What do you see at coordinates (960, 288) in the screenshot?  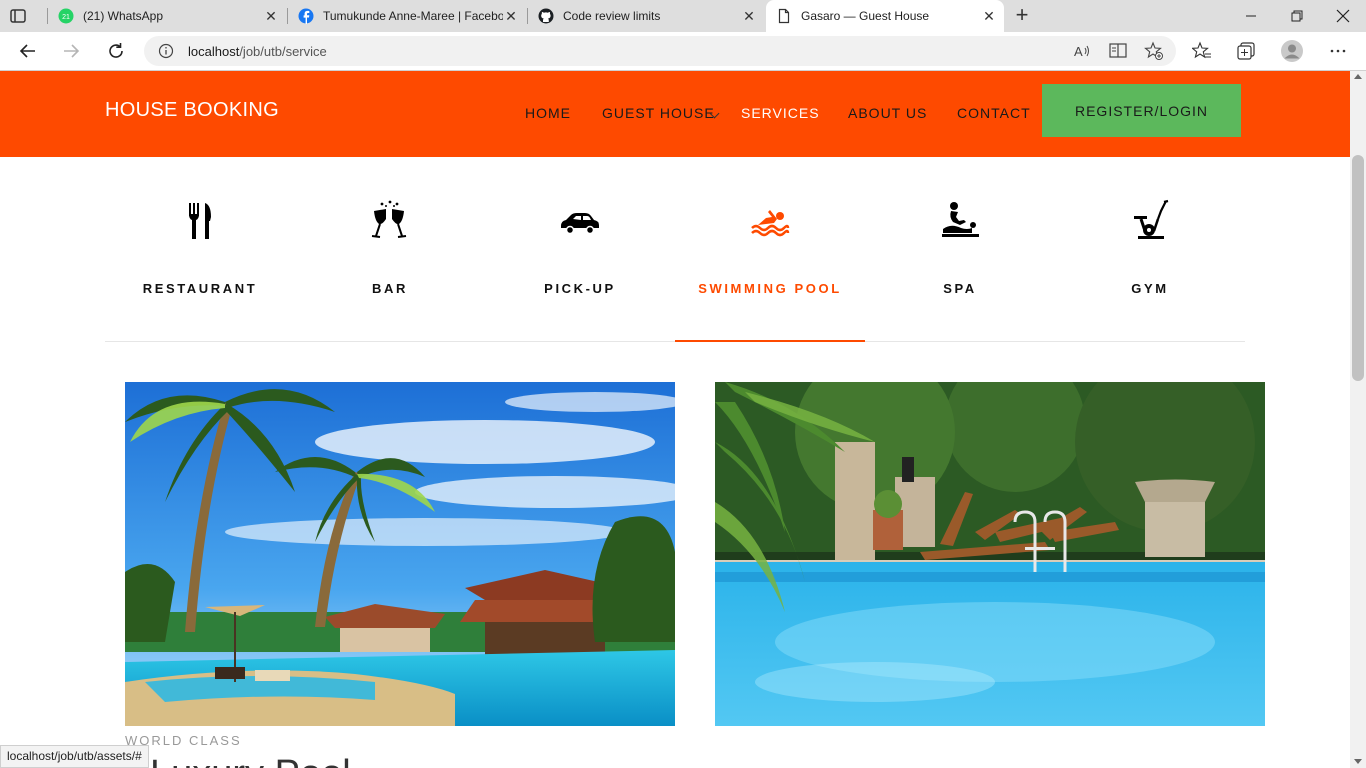 I see `service-label: SPA` at bounding box center [960, 288].